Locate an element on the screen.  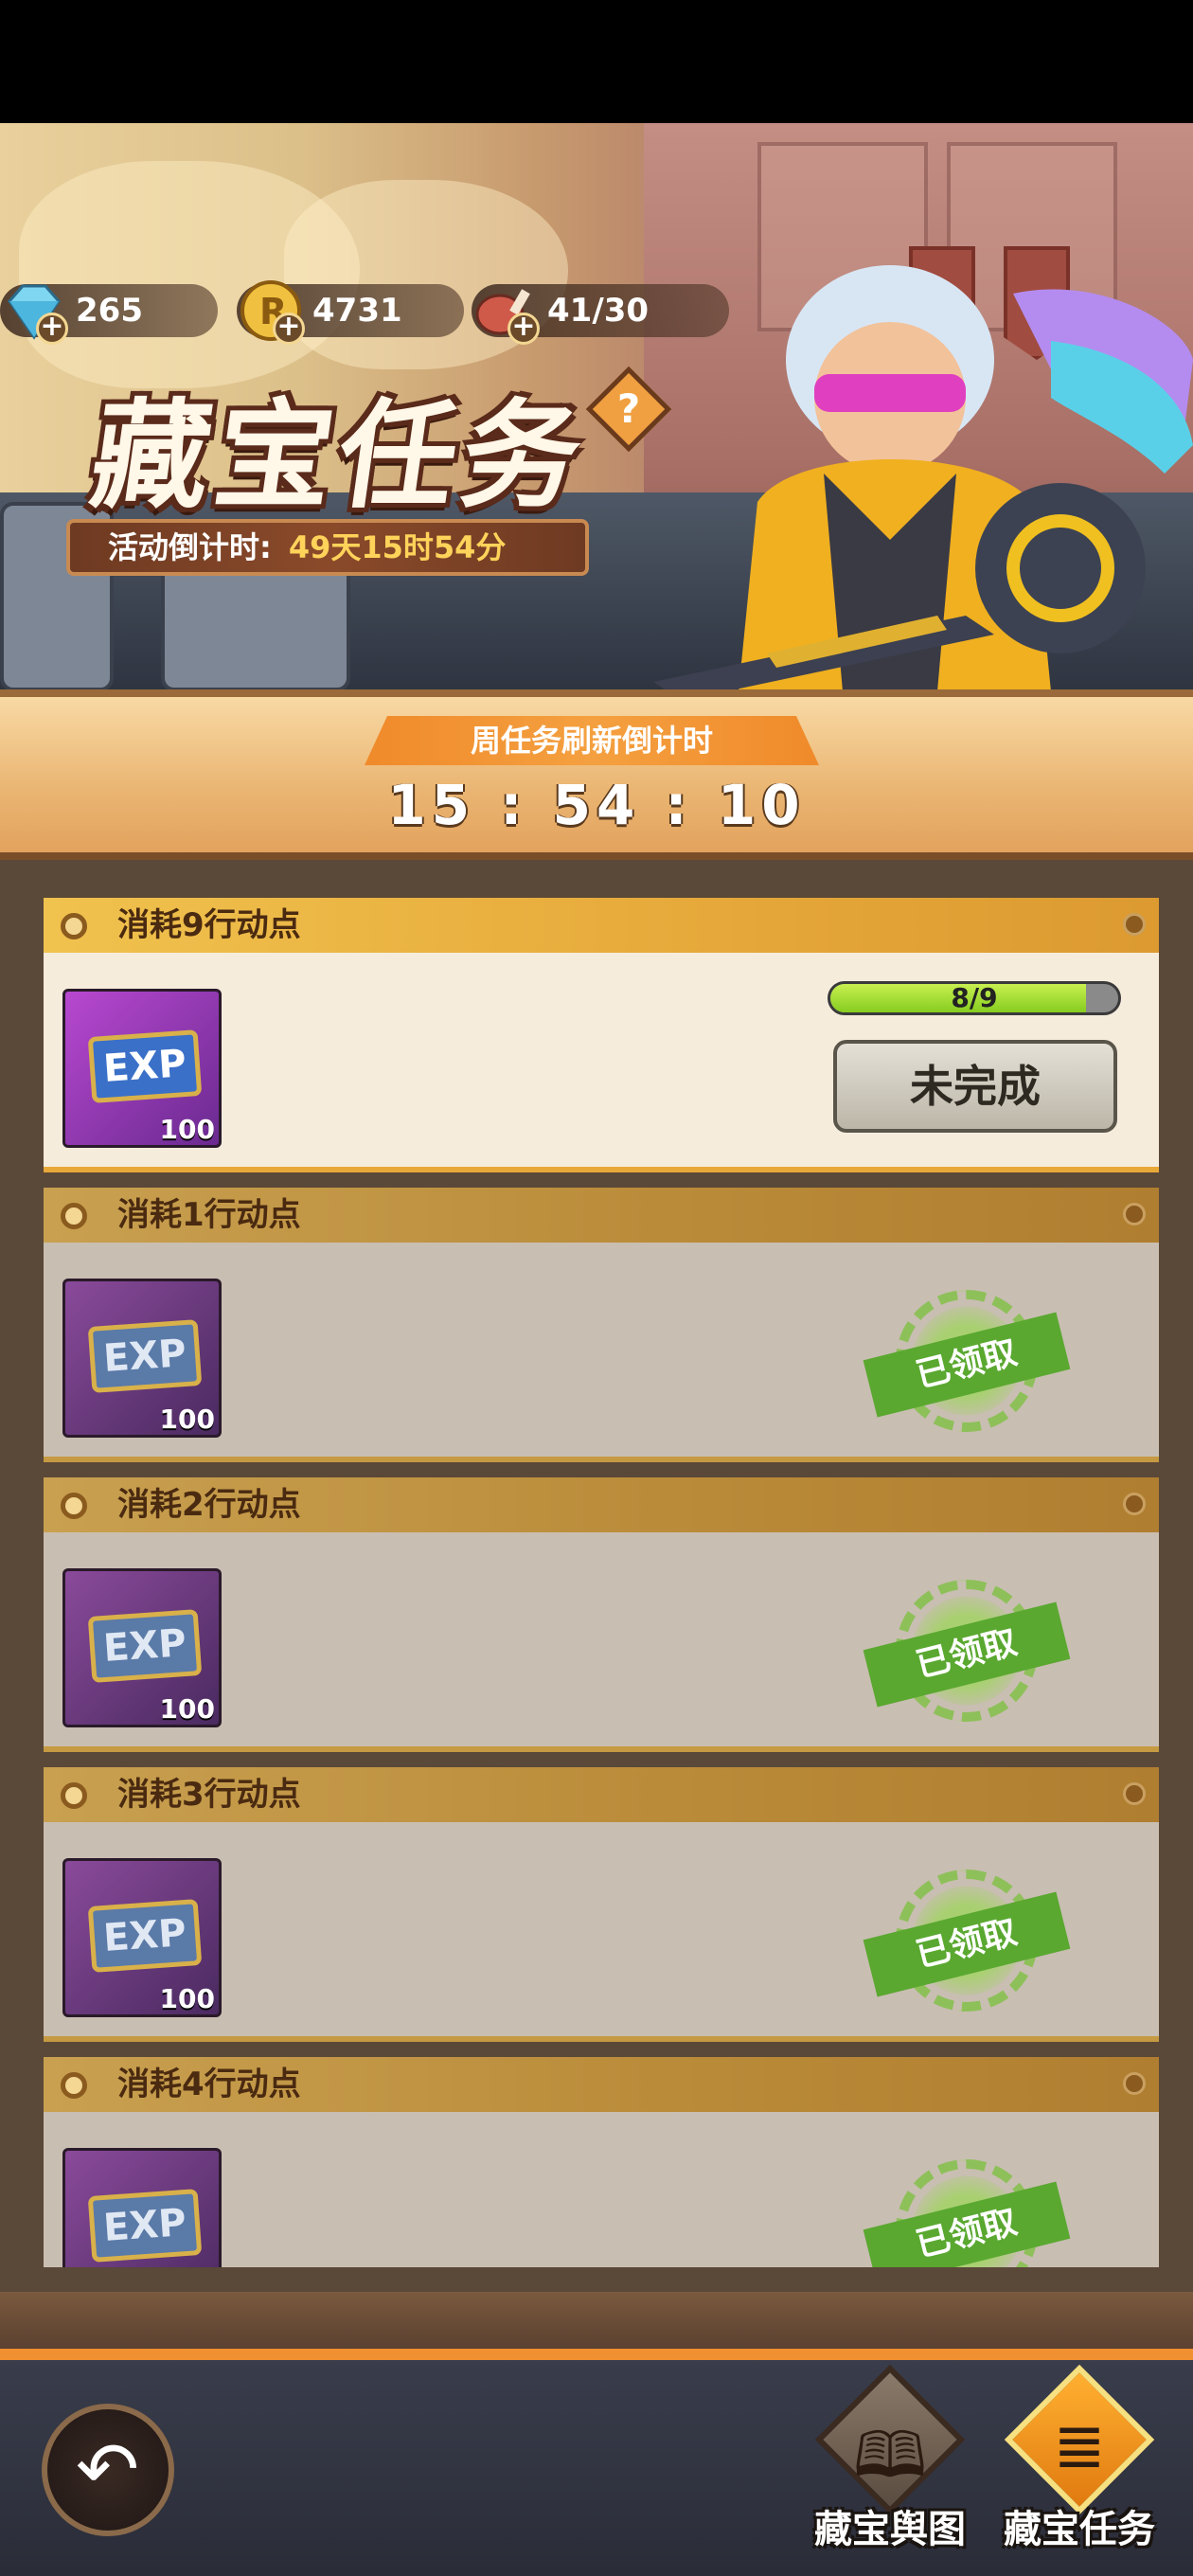
resource-stamina: + 41/30 is located at coordinates (600, 314).